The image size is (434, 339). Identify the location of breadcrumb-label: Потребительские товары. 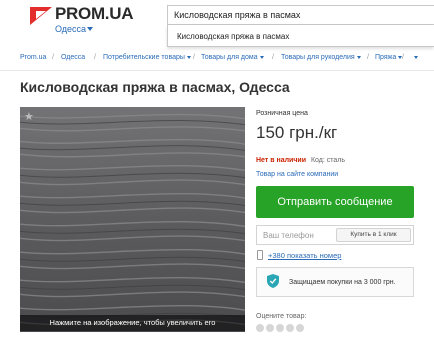
(144, 57).